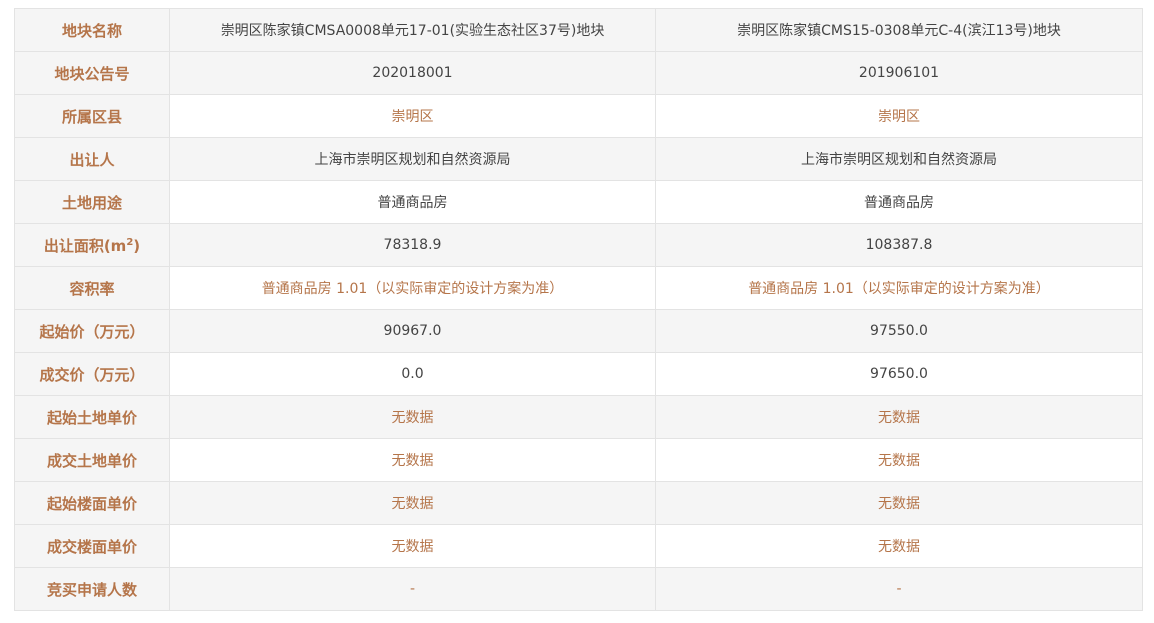  I want to click on plot-b-value: 上海市崇明区规划和自然资源局, so click(899, 159).